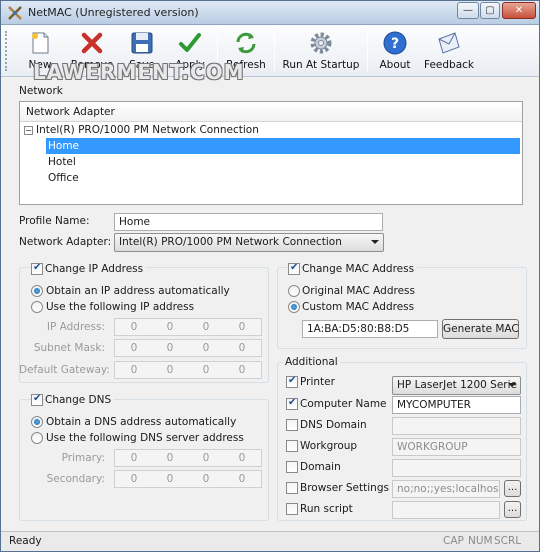  I want to click on tree-column-header-label: Network Adapter, so click(70, 112).